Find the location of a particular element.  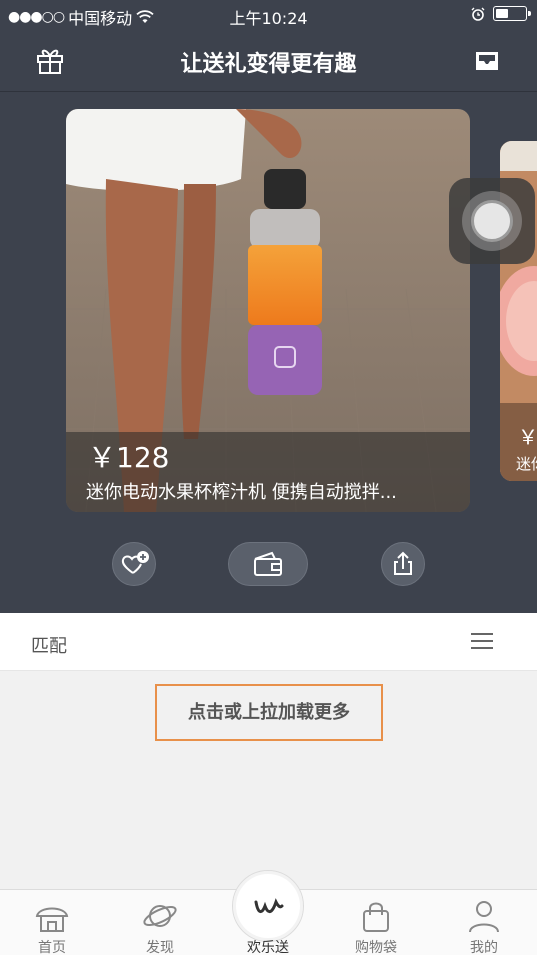

share-button is located at coordinates (403, 564).